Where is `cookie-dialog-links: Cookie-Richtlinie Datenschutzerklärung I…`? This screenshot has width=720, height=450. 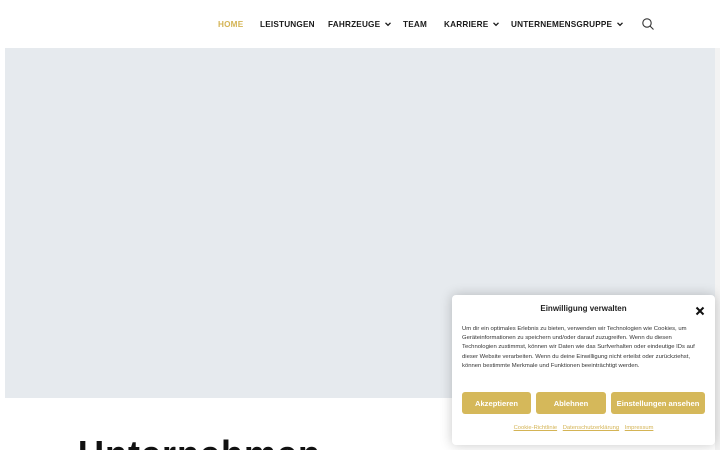
cookie-dialog-links: Cookie-Richtlinie Datenschutzerklärung I… is located at coordinates (583, 428).